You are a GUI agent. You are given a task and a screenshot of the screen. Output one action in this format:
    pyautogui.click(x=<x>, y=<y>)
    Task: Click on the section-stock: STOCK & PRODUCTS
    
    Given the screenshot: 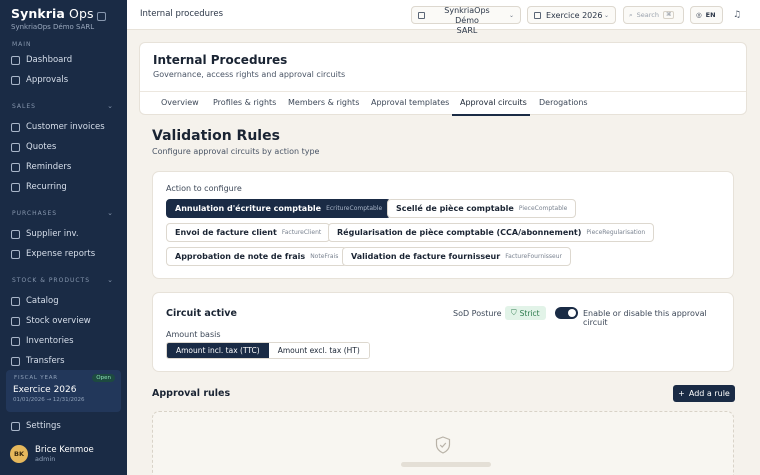 What is the action you would take?
    pyautogui.click(x=51, y=280)
    